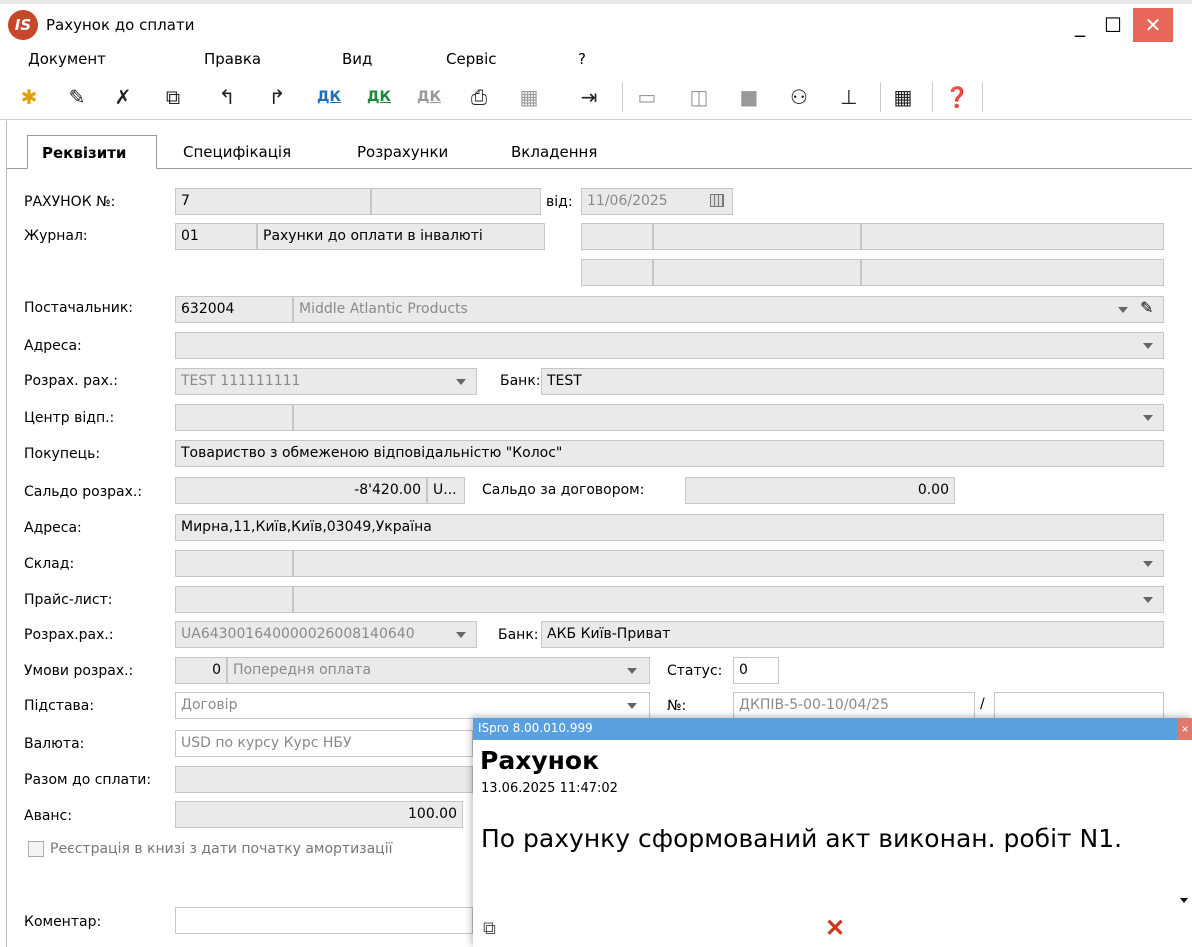 This screenshot has height=947, width=1192. I want to click on basis-field: Договір, so click(412, 705).